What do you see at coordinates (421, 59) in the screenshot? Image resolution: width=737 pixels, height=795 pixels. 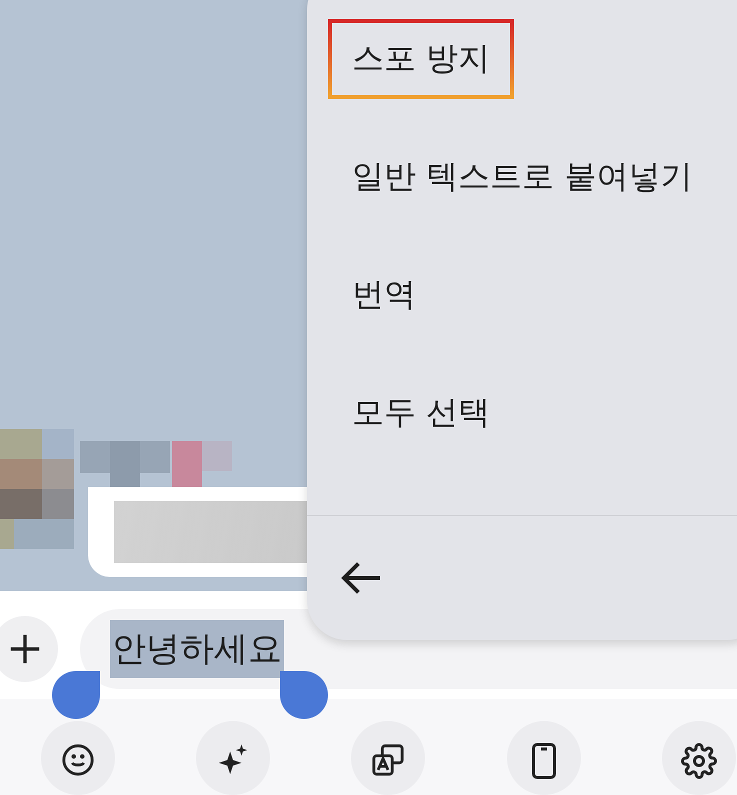 I see `menu-item: 스포 방지` at bounding box center [421, 59].